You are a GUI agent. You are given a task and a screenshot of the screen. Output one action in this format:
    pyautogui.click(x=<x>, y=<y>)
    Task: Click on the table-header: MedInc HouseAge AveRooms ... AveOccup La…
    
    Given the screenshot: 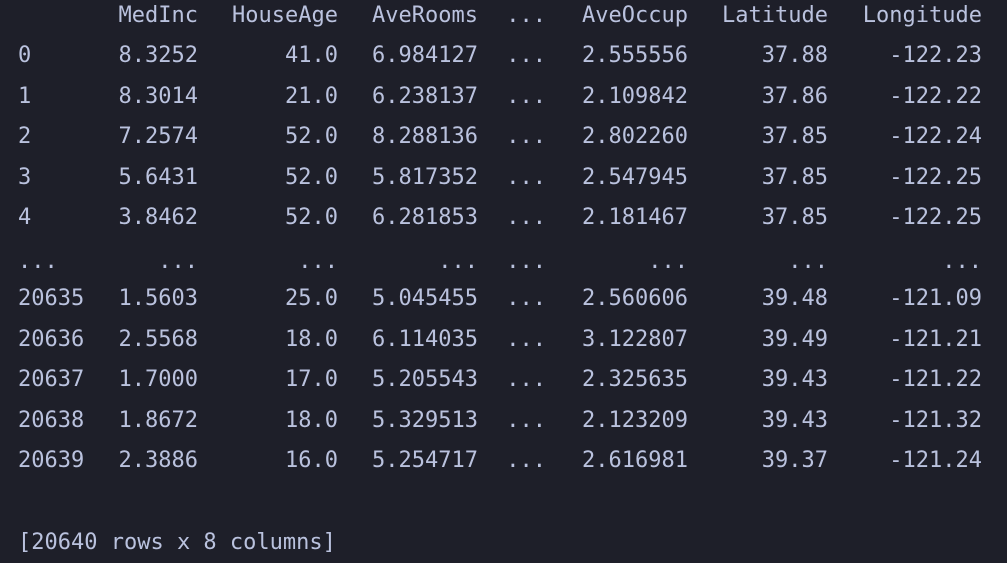 What is the action you would take?
    pyautogui.click(x=503, y=18)
    